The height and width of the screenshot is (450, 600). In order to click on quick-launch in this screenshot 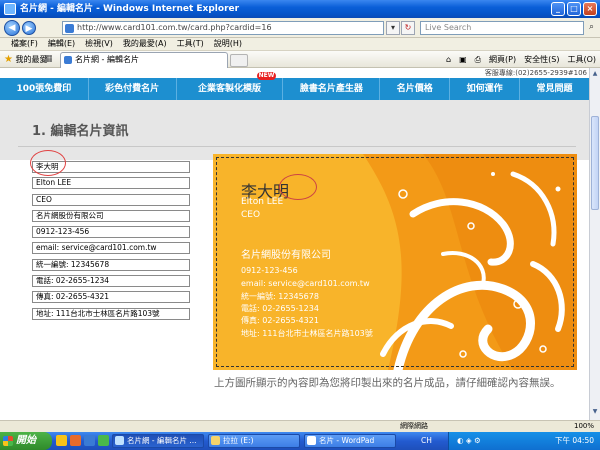, I will do `click(82, 440)`.